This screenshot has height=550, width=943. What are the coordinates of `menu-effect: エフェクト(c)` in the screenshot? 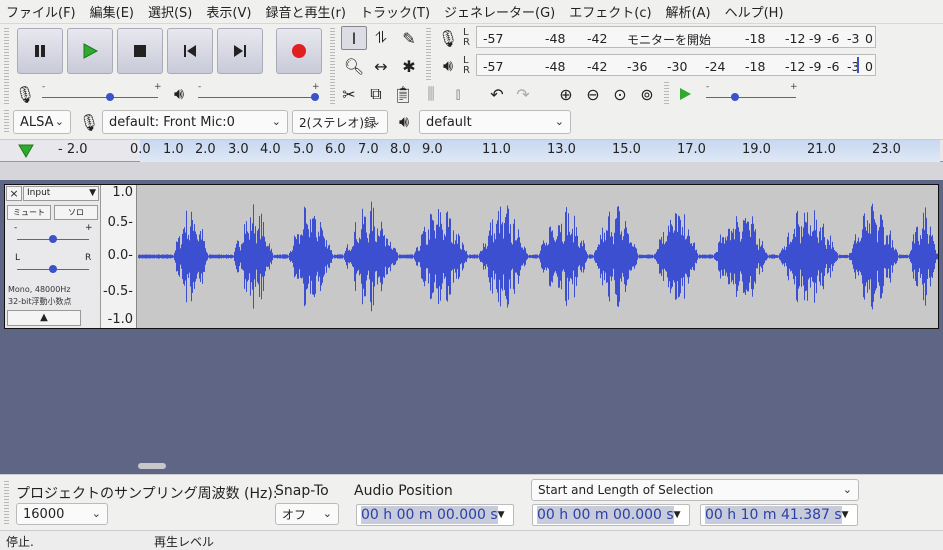 It's located at (610, 11).